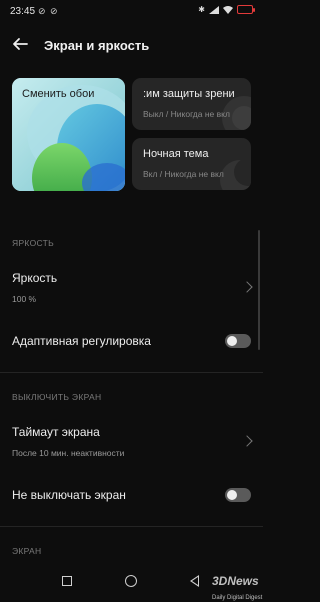 The height and width of the screenshot is (602, 320). What do you see at coordinates (97, 45) in the screenshot?
I see `page-title: Экран и яркость` at bounding box center [97, 45].